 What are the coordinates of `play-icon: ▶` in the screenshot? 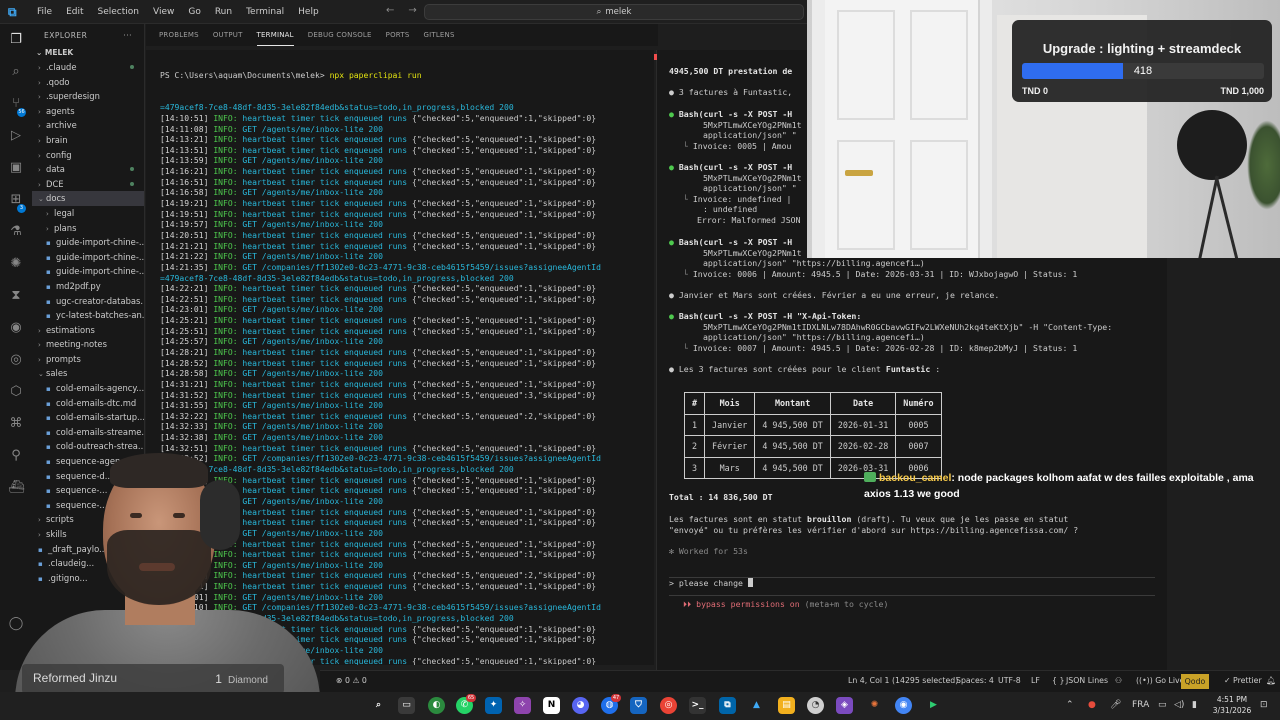 It's located at (933, 705).